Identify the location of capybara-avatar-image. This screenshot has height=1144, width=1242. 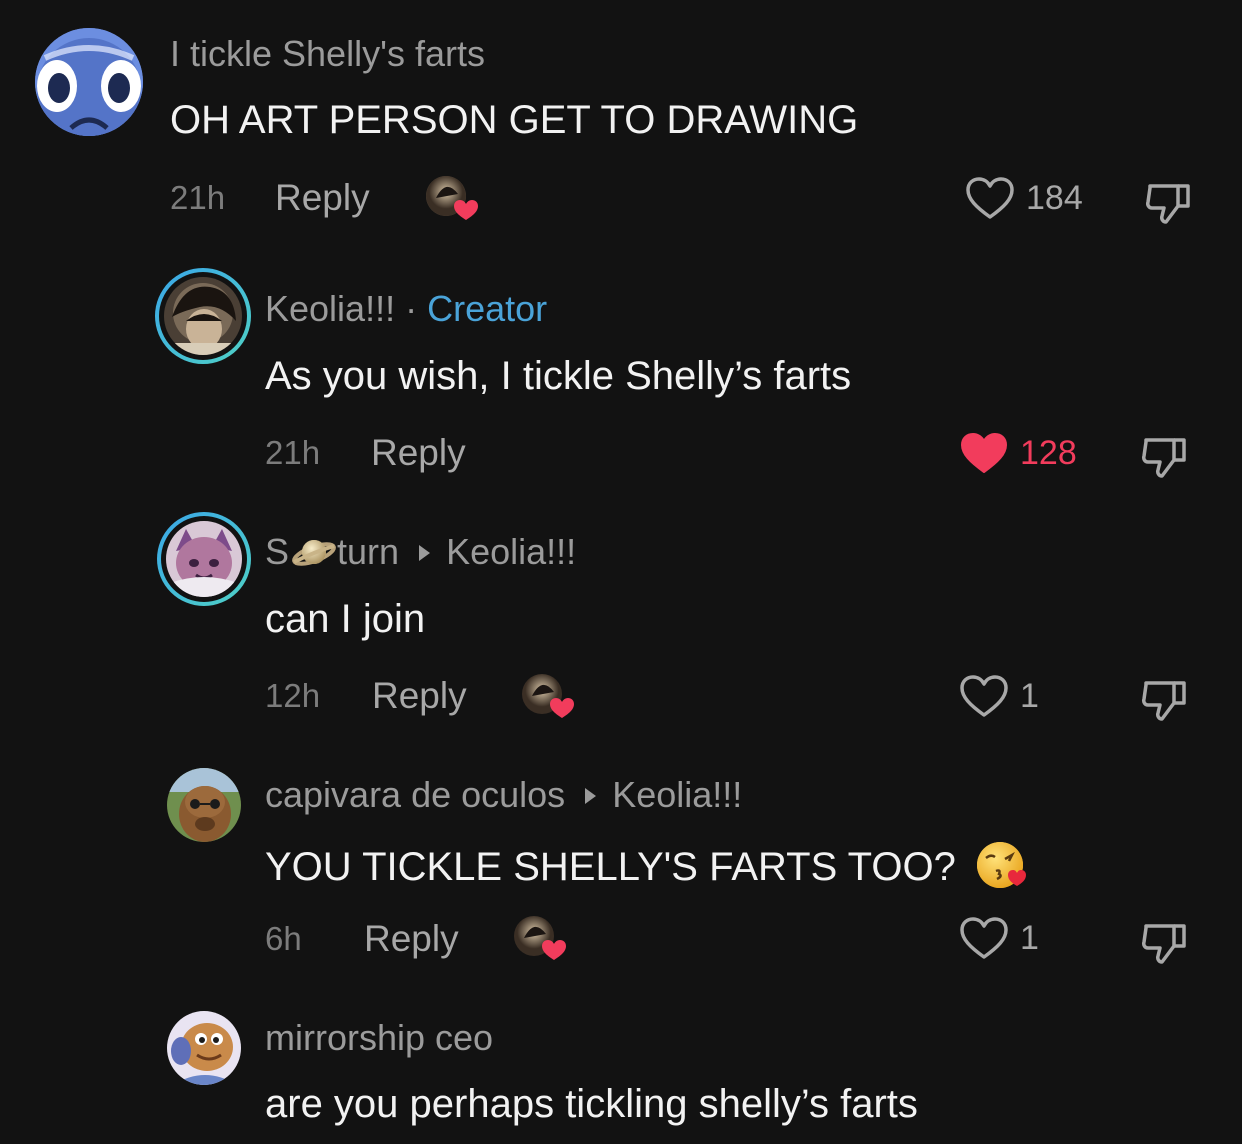
(204, 805).